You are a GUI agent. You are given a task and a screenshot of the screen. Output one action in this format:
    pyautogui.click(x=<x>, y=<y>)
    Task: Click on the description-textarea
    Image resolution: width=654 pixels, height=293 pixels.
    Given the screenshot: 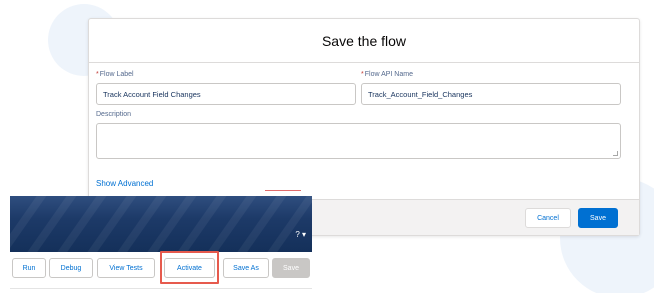 What is the action you would take?
    pyautogui.click(x=358, y=141)
    